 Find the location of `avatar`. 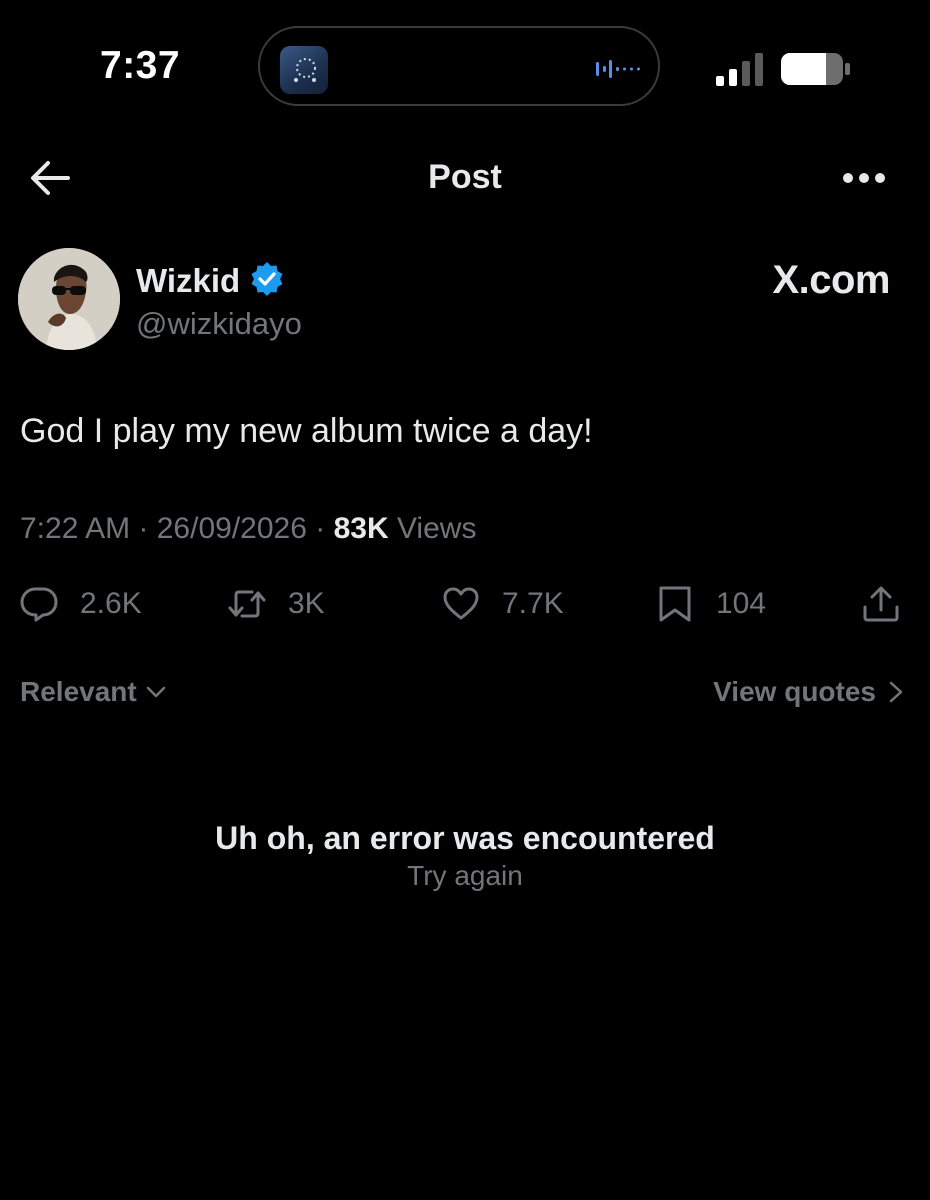

avatar is located at coordinates (69, 299).